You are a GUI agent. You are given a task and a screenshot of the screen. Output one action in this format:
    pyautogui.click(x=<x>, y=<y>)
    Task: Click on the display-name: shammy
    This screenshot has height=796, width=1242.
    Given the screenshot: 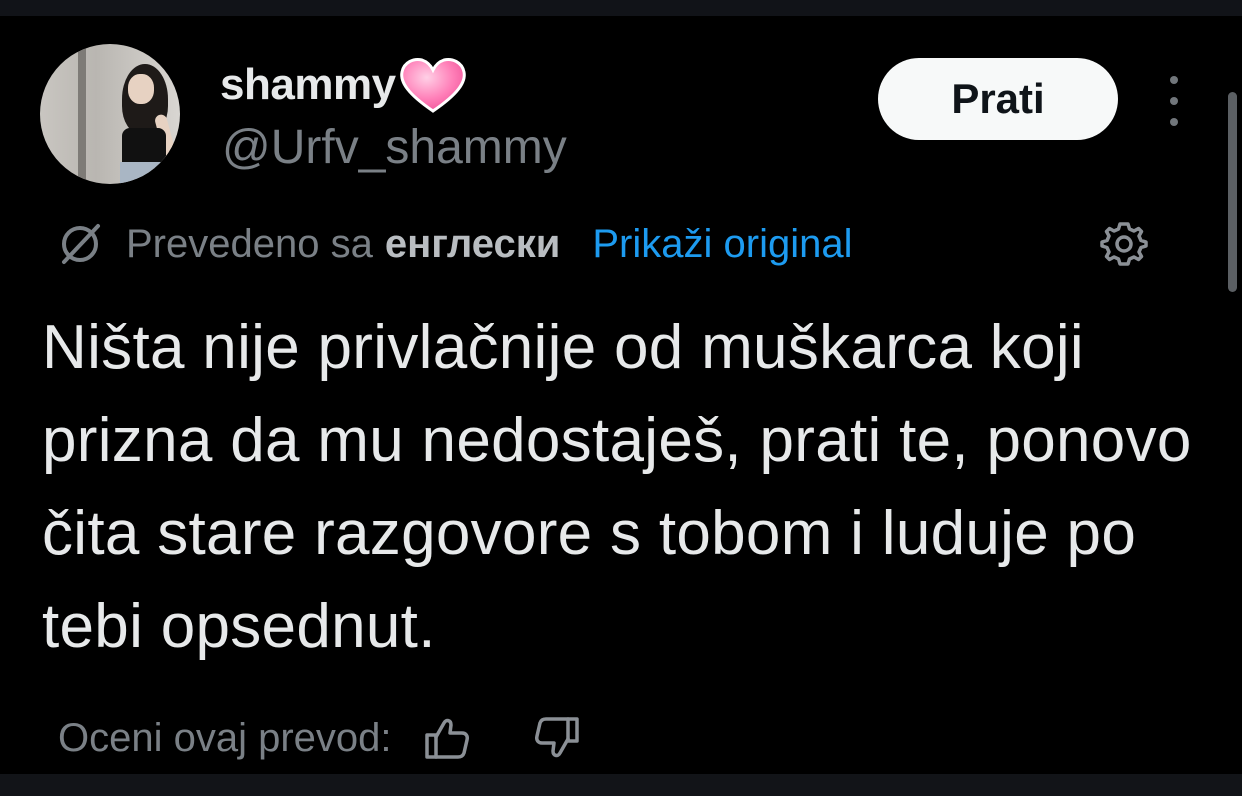 What is the action you would take?
    pyautogui.click(x=344, y=85)
    